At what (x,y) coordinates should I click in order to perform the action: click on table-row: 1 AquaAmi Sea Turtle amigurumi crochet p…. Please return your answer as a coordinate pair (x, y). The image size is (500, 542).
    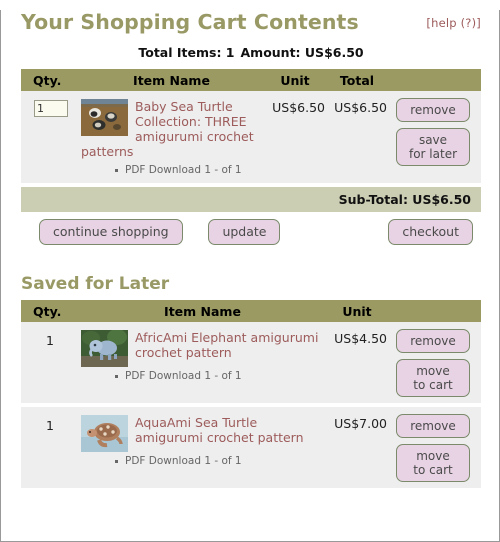
    Looking at the image, I should click on (251, 447).